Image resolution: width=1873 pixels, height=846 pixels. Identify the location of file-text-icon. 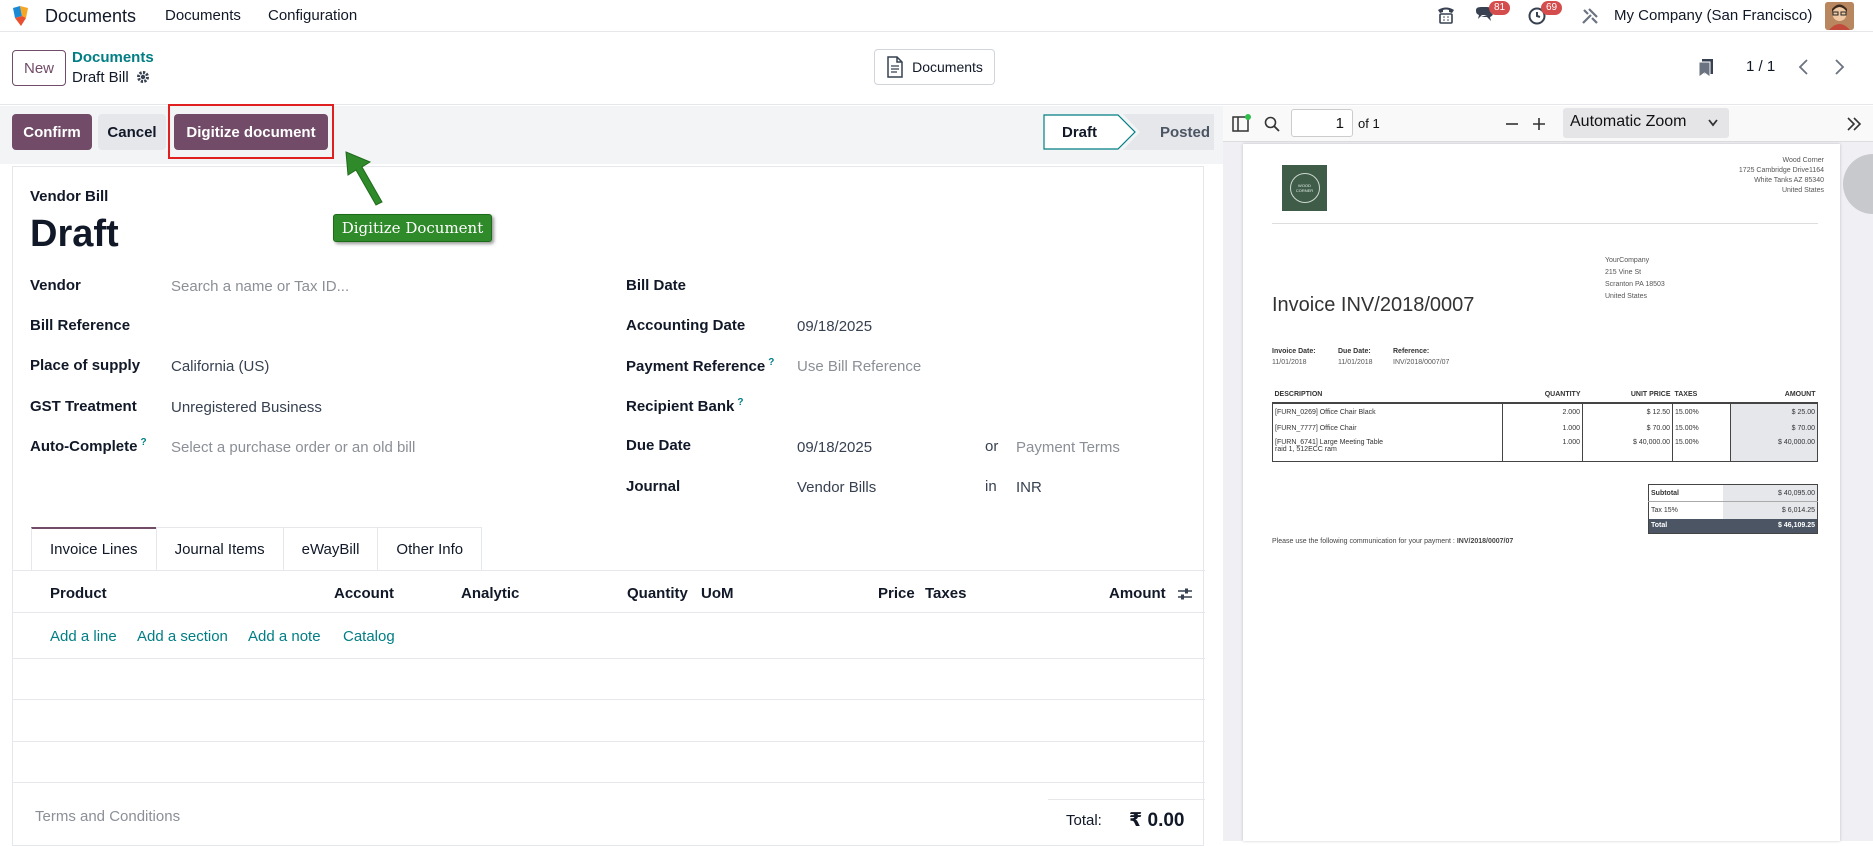
(895, 67).